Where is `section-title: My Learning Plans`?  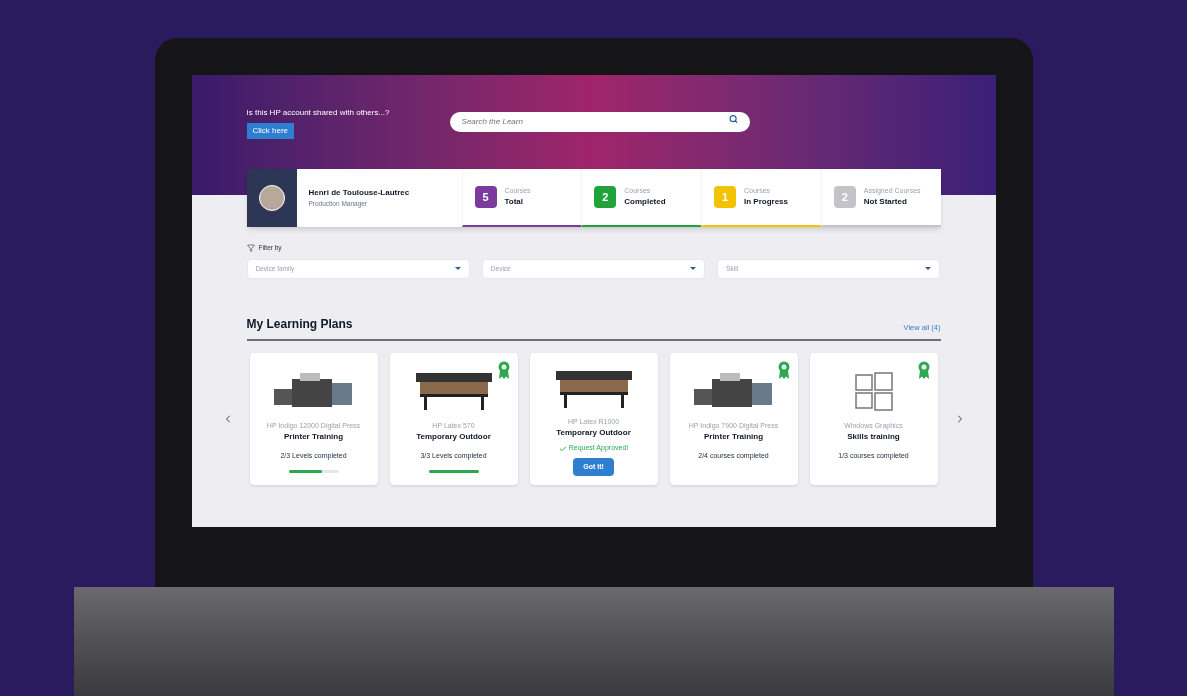 section-title: My Learning Plans is located at coordinates (299, 324).